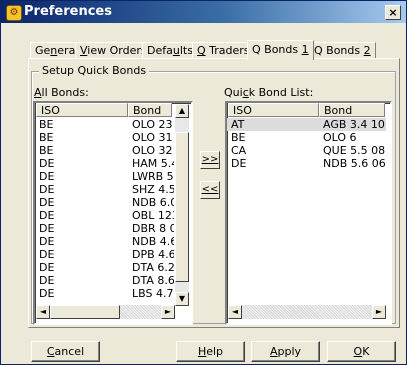  What do you see at coordinates (104, 267) in the screenshot?
I see `list-item: DE DTA 6.2` at bounding box center [104, 267].